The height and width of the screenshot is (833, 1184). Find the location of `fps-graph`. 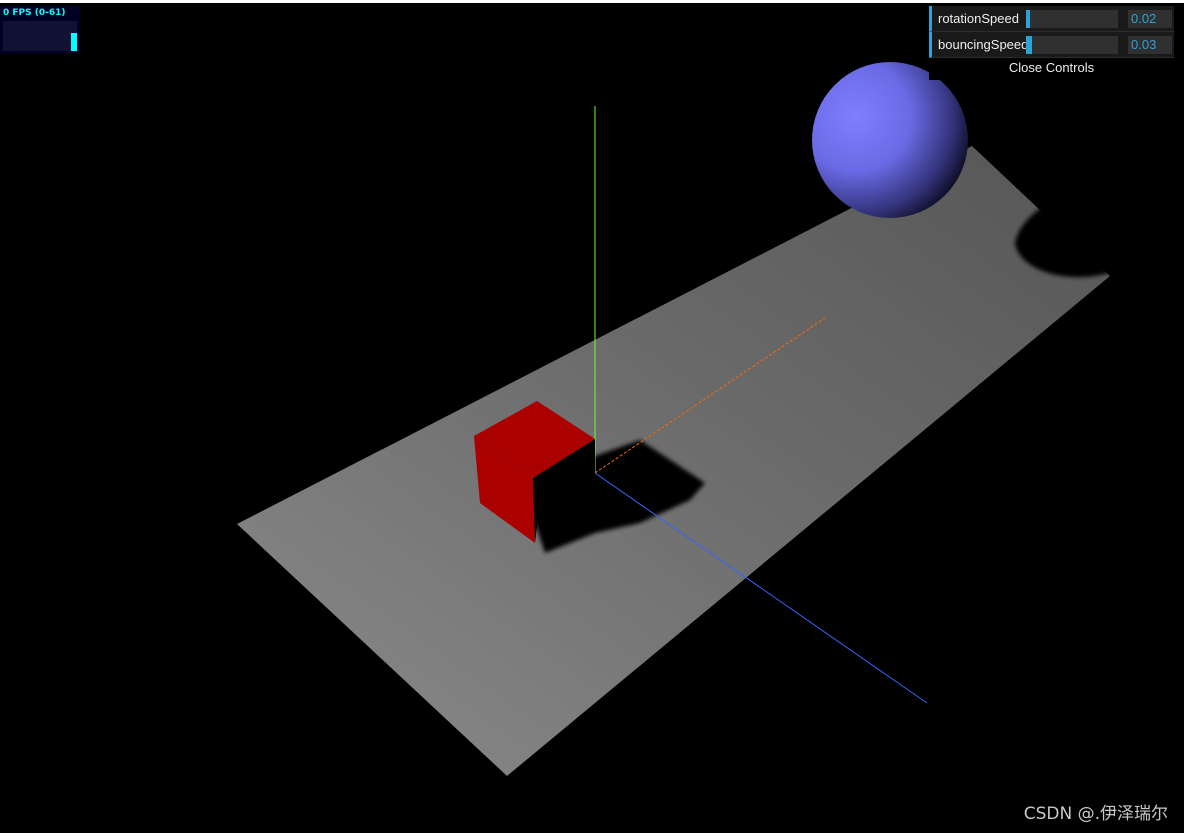

fps-graph is located at coordinates (40, 36).